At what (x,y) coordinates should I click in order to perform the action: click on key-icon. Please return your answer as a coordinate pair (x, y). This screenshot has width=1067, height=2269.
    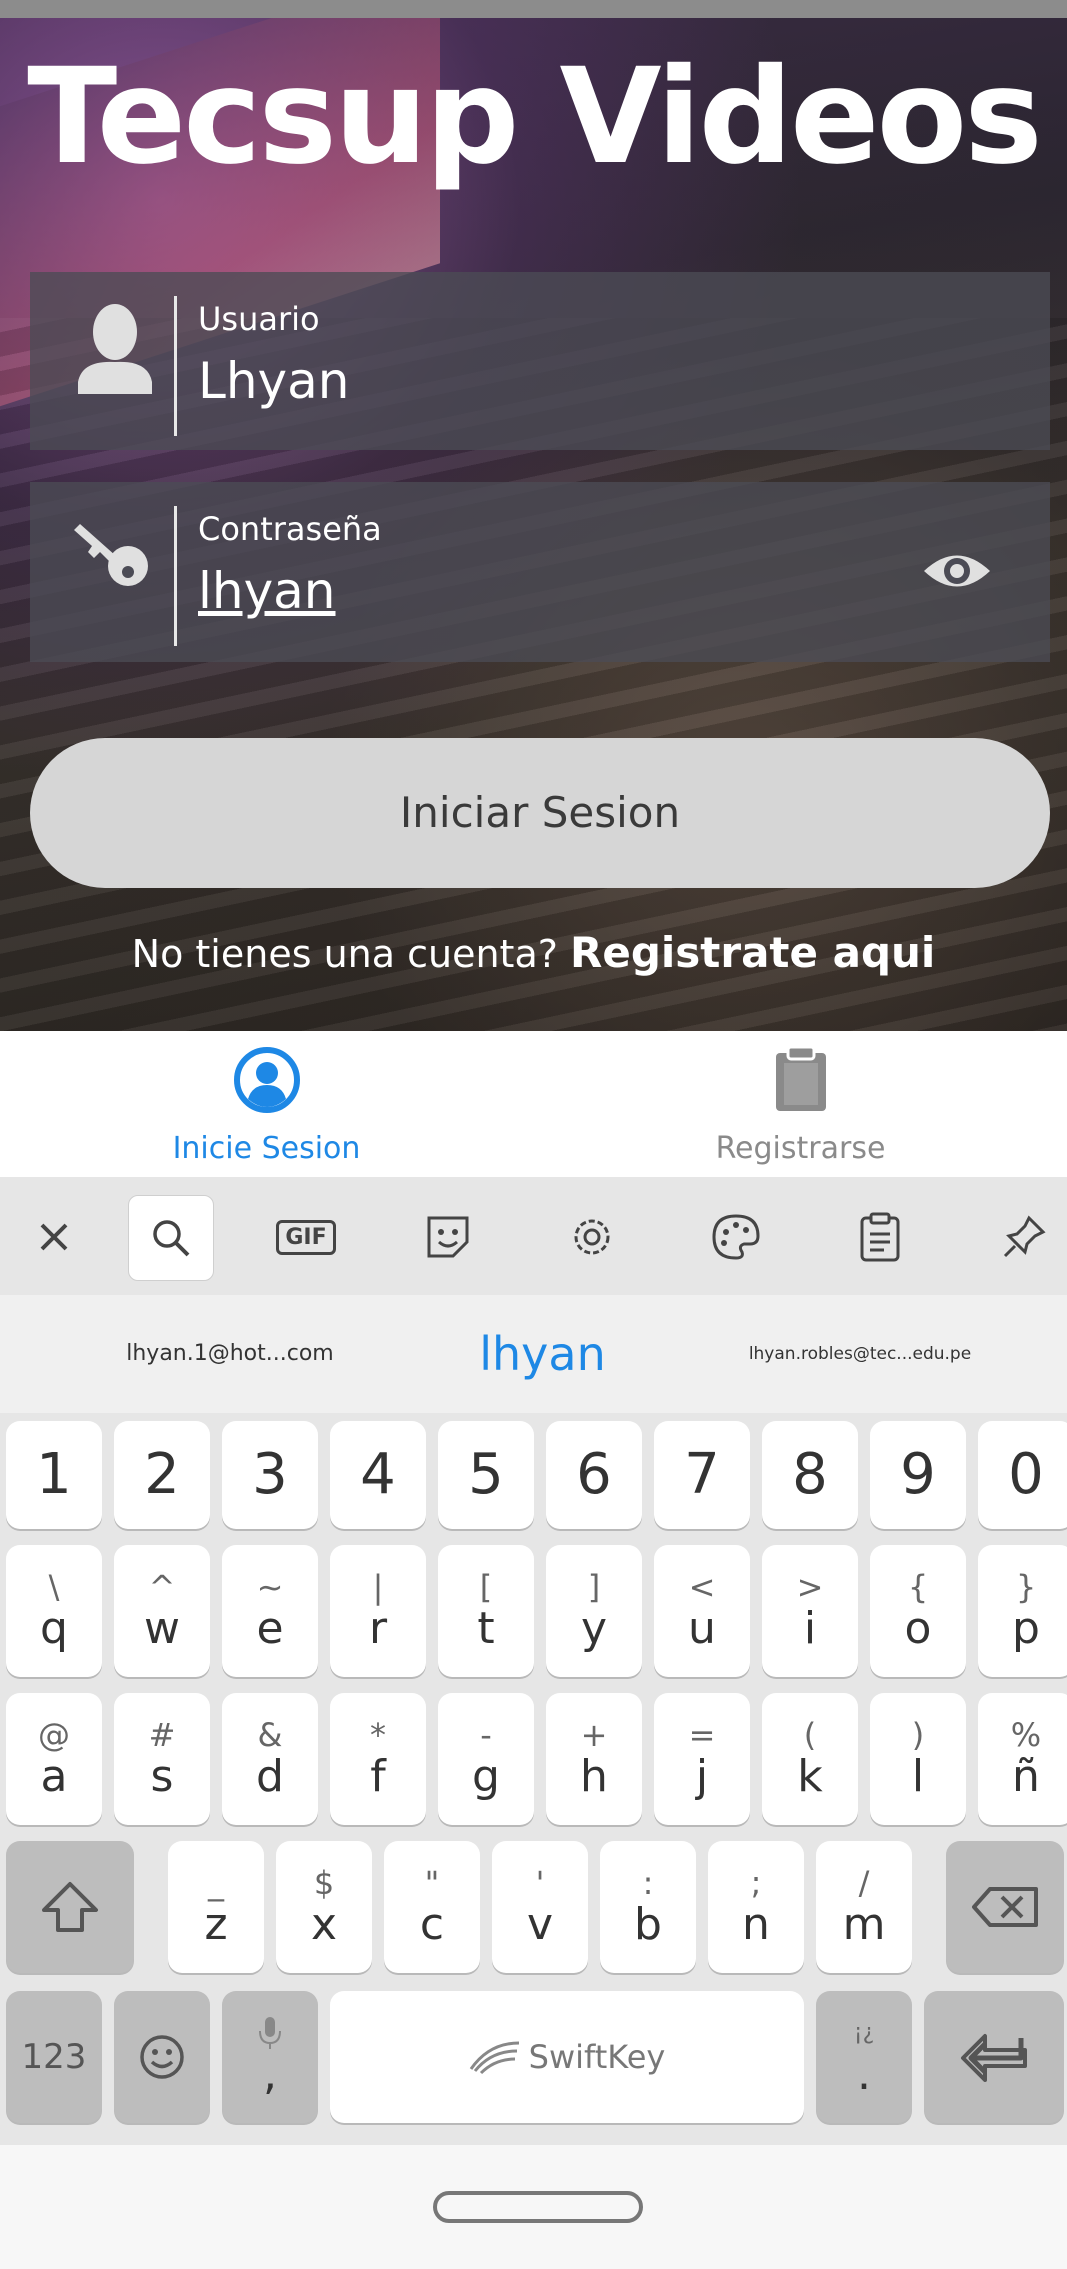
    Looking at the image, I should click on (115, 565).